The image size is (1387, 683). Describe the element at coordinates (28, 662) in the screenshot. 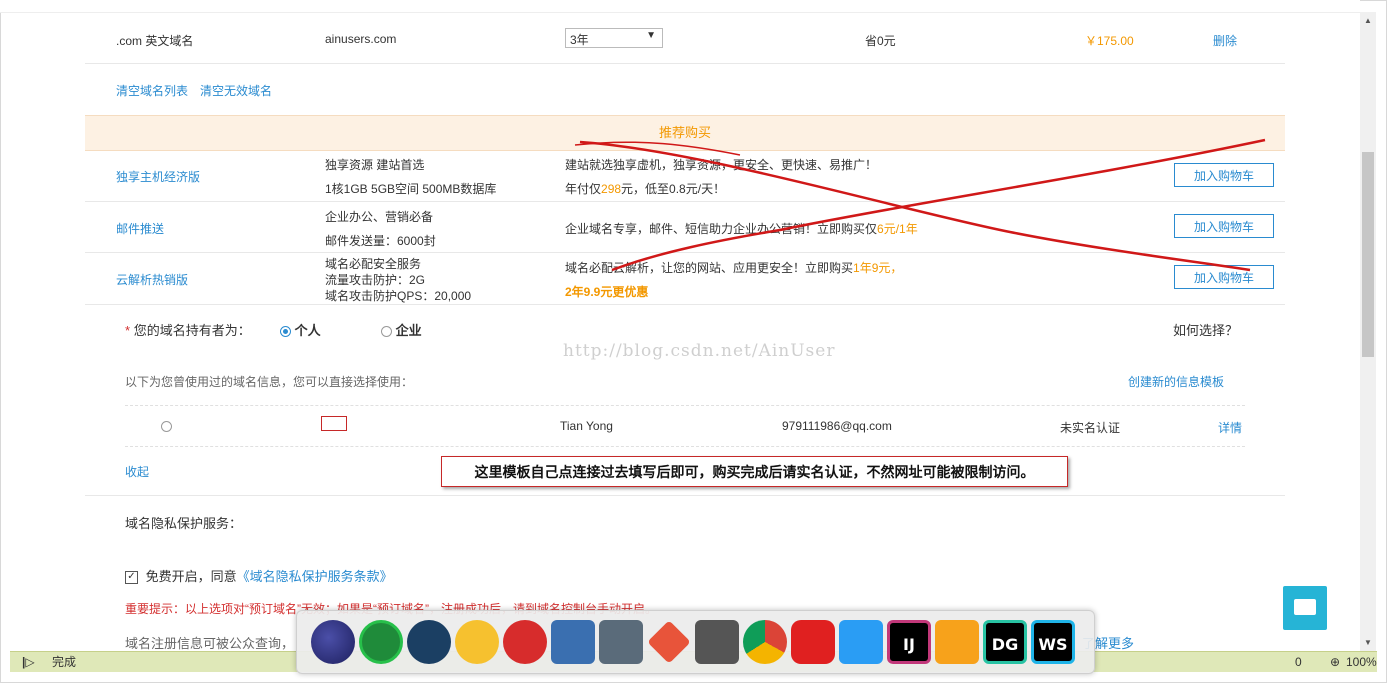

I see `sidebar-toggle-icon: |▷` at that location.